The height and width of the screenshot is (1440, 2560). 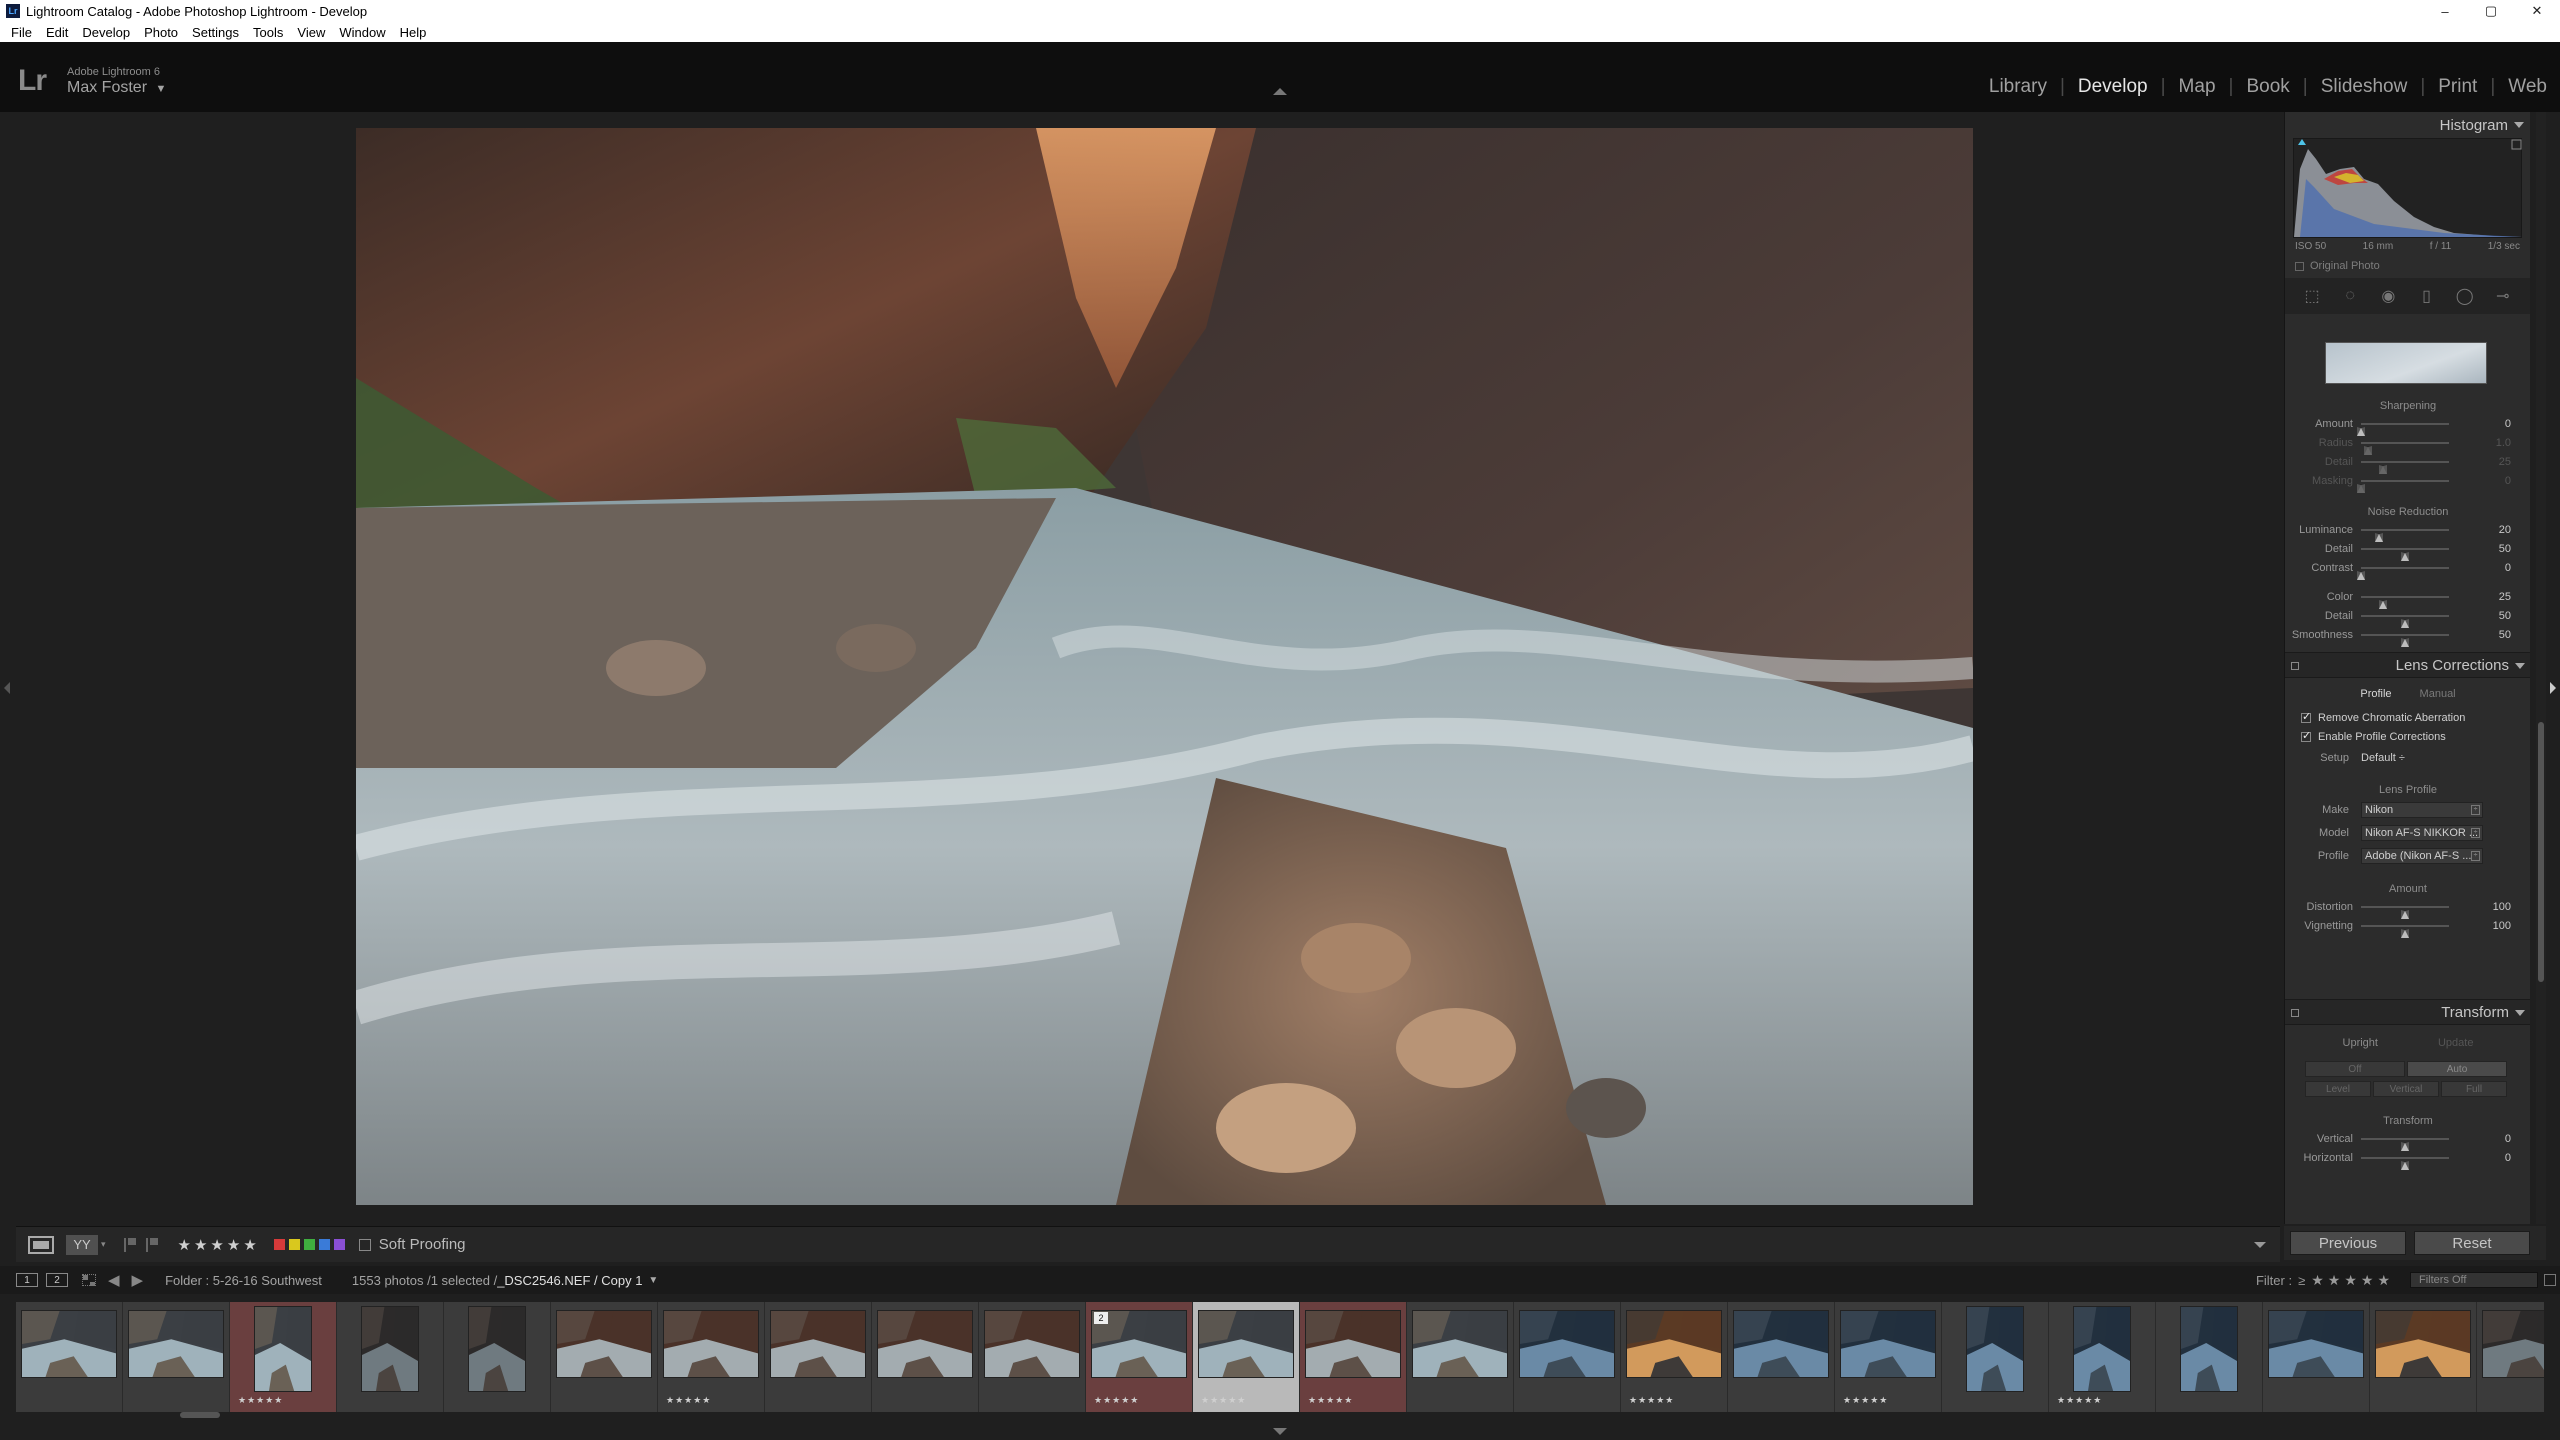 What do you see at coordinates (82, 1244) in the screenshot?
I see `before-after-button: YY` at bounding box center [82, 1244].